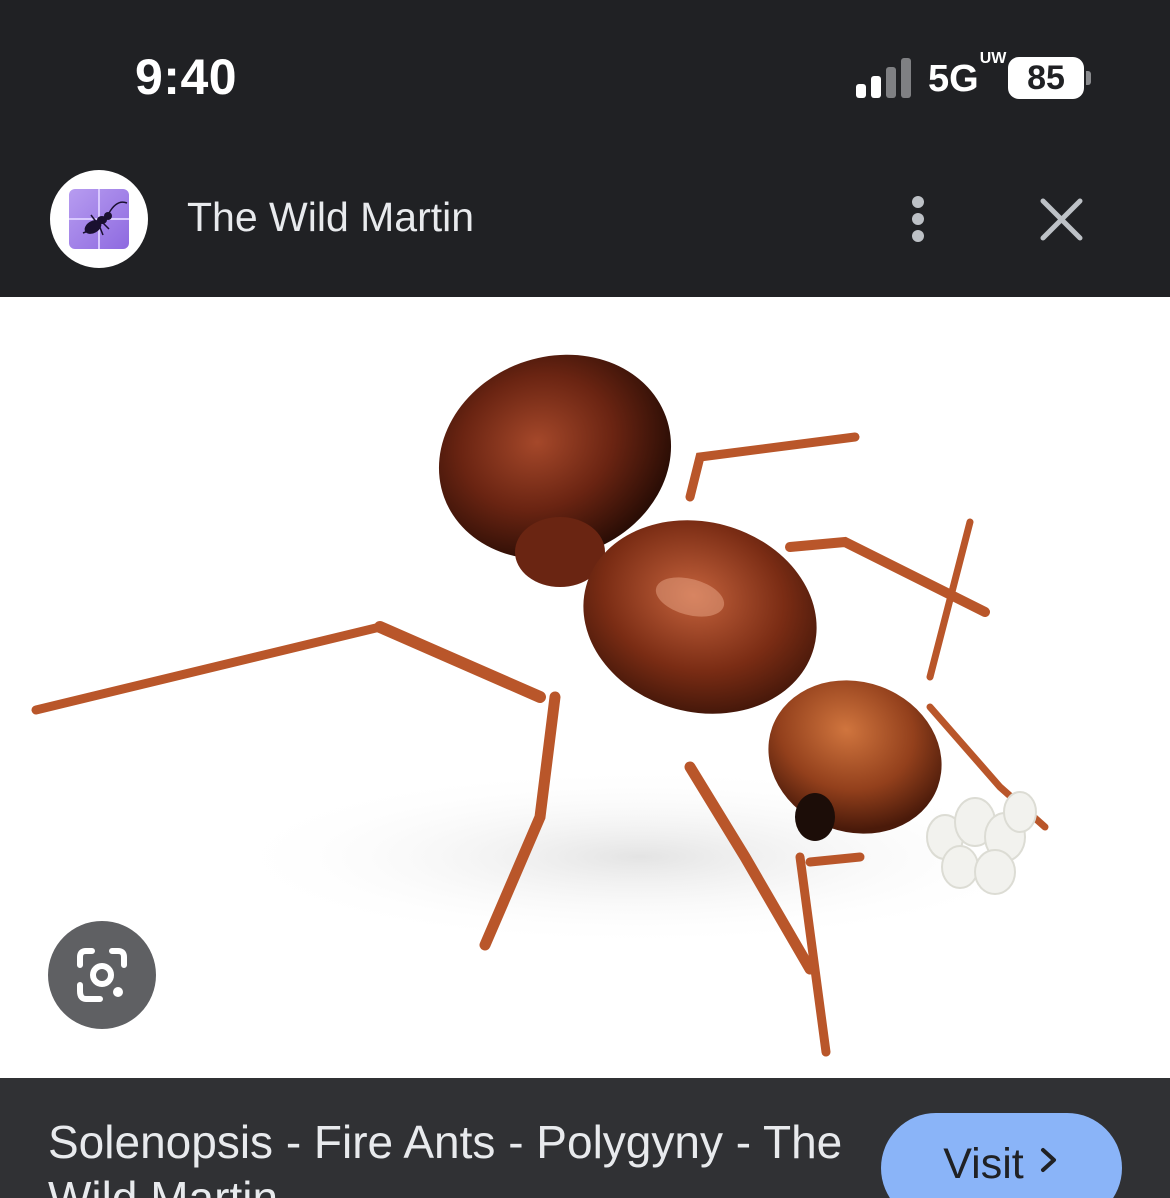  Describe the element at coordinates (918, 202) in the screenshot. I see `more-vert-icon` at that location.